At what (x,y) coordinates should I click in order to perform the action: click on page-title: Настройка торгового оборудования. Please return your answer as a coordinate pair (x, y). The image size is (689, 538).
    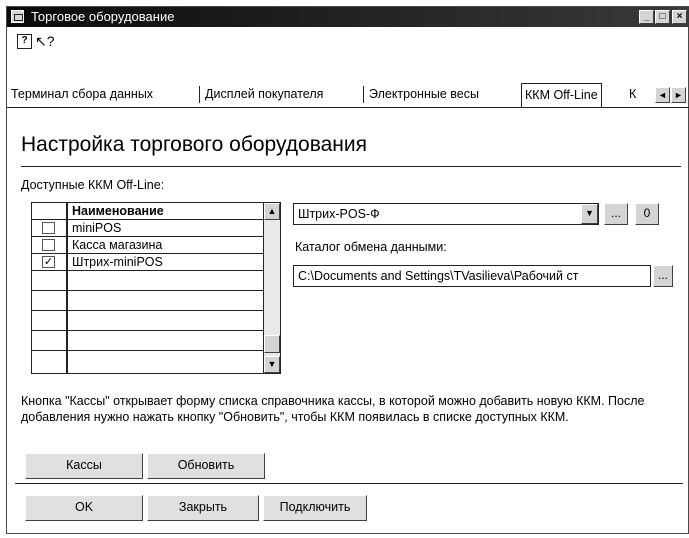
    Looking at the image, I should click on (194, 144).